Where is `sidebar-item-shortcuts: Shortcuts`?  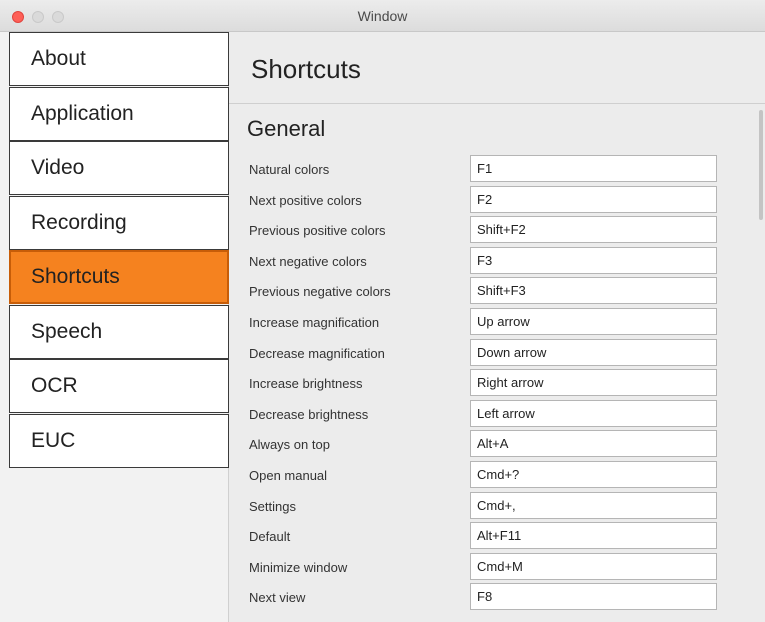
sidebar-item-shortcuts: Shortcuts is located at coordinates (119, 277).